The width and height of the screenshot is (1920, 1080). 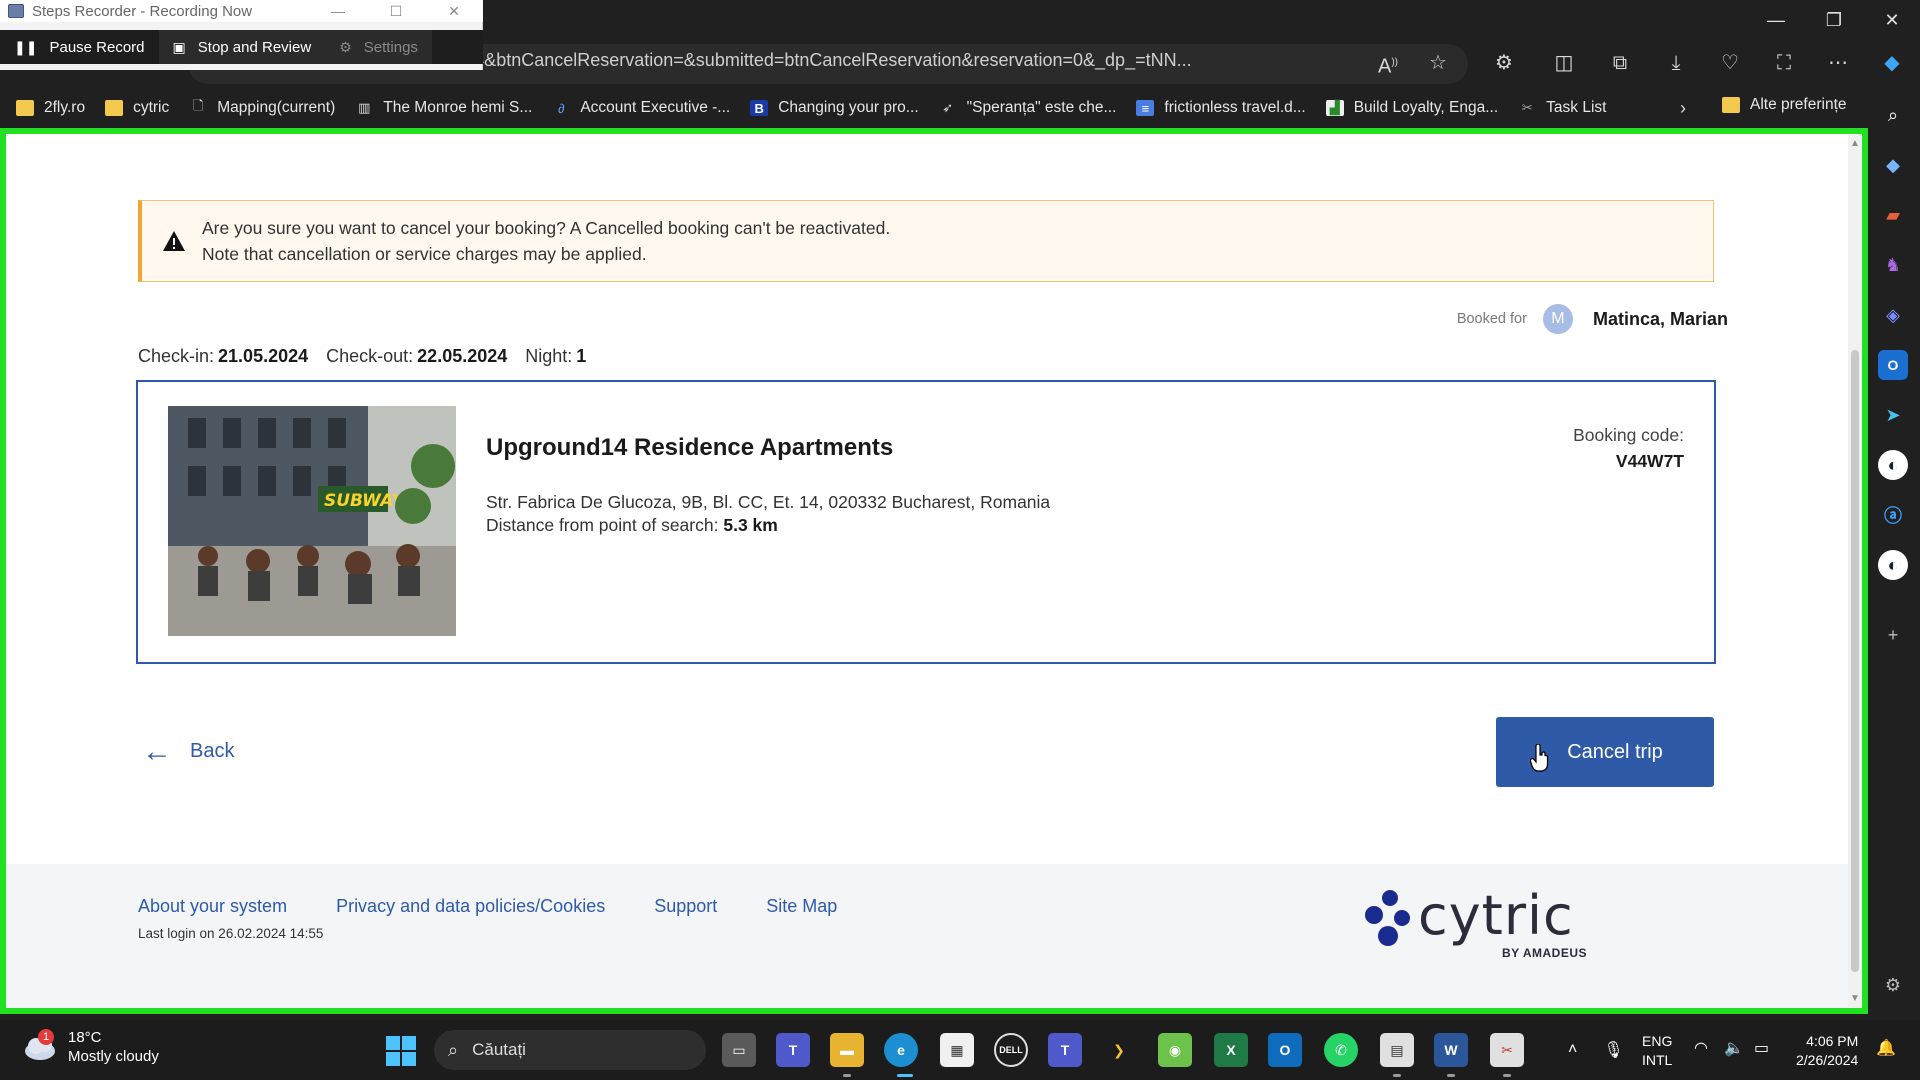 I want to click on split-screen-icon: ◫, so click(x=1564, y=63).